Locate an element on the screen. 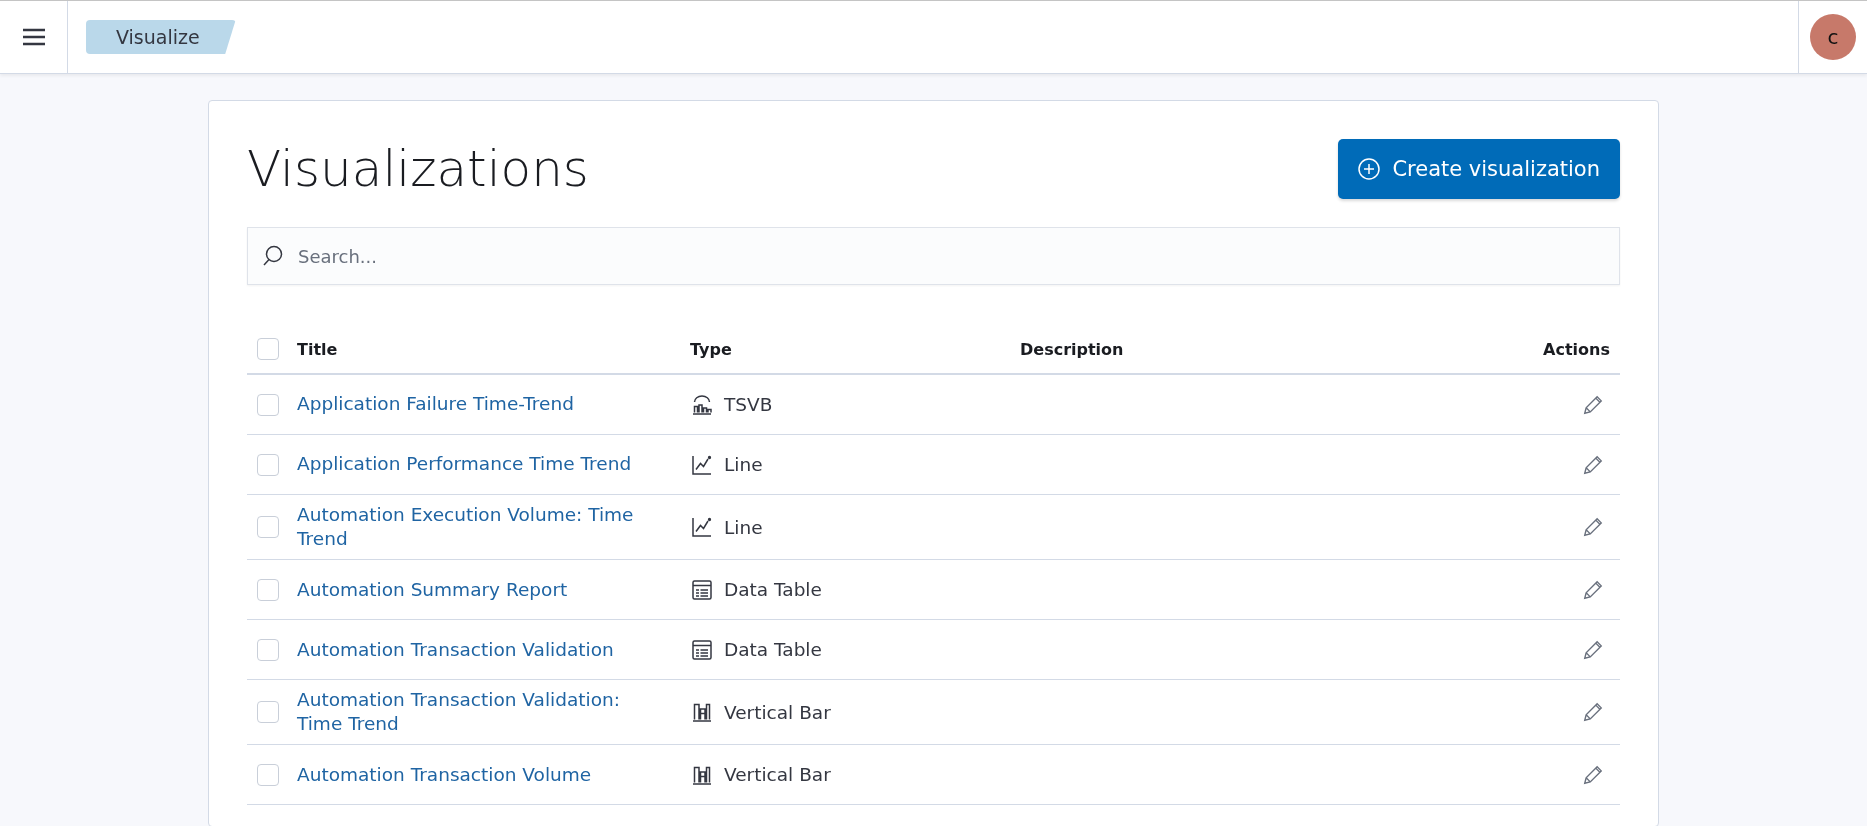  visualization-link: Application Failure Time-Trend is located at coordinates (445, 404).